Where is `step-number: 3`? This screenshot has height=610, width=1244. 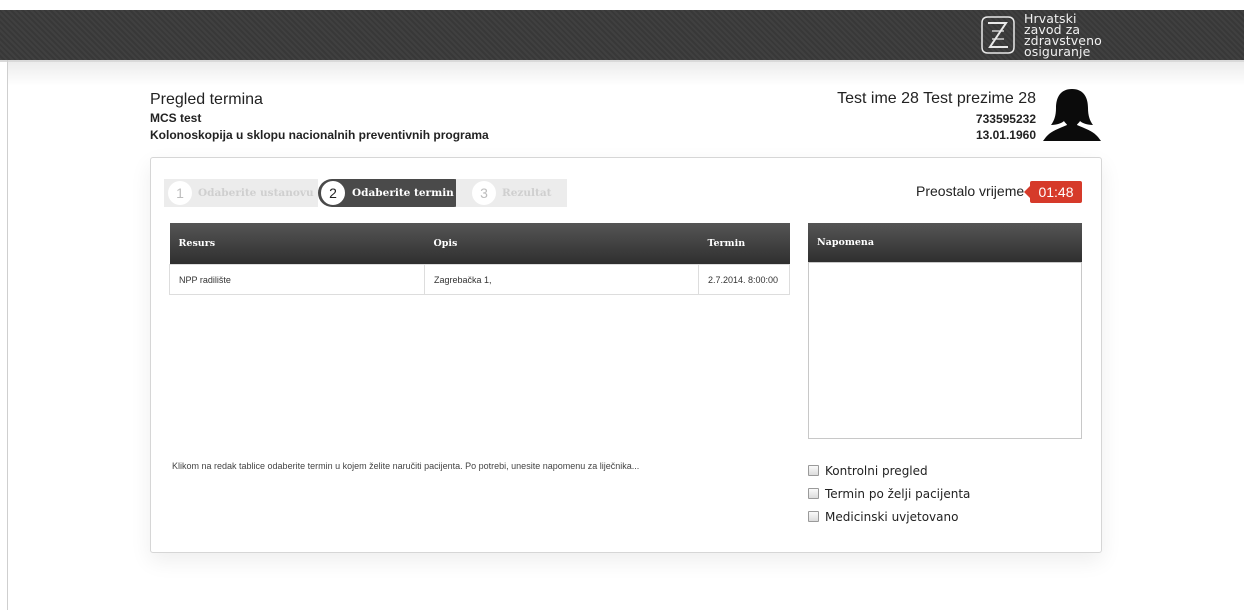 step-number: 3 is located at coordinates (484, 193).